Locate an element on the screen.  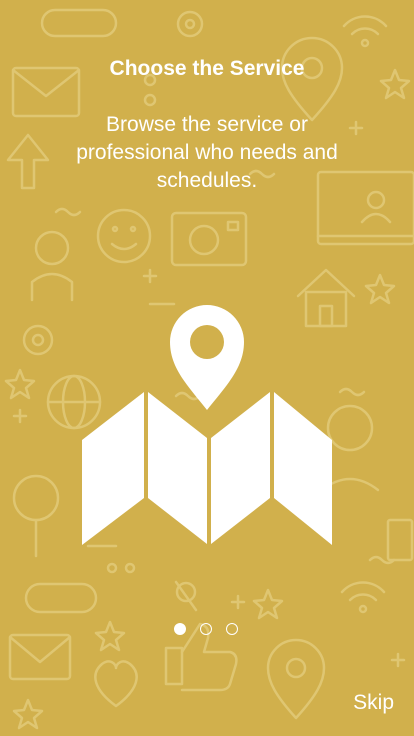
arrow-up-icon is located at coordinates (28, 161).